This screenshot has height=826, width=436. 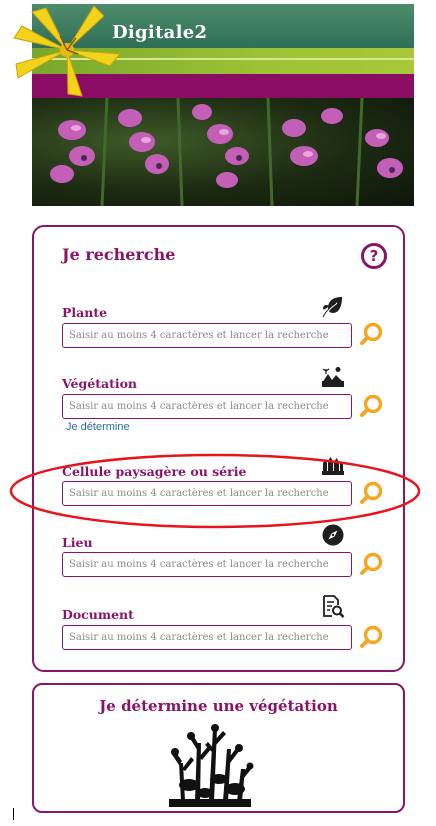 I want to click on determine-panel-title: Je détermine une végétation, so click(x=218, y=706).